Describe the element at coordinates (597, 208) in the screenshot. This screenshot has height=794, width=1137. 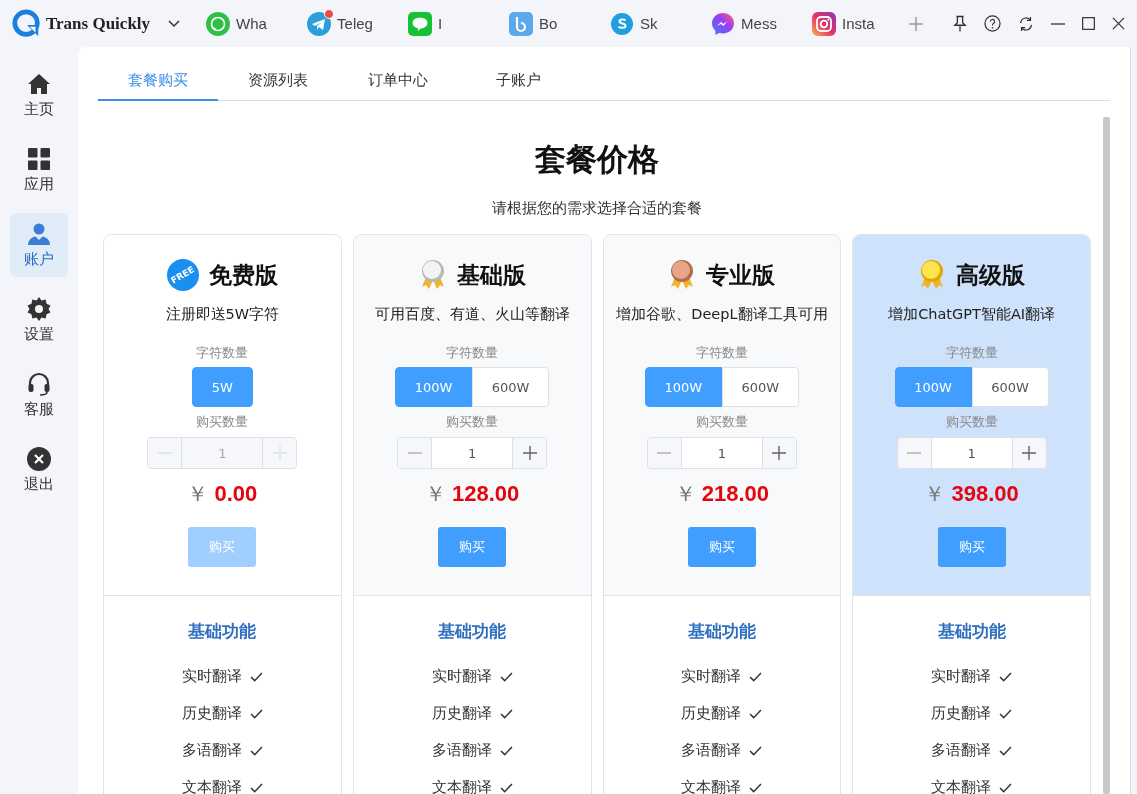
I see `page-subtitle: 请根据您的需求选择合适的套餐` at that location.